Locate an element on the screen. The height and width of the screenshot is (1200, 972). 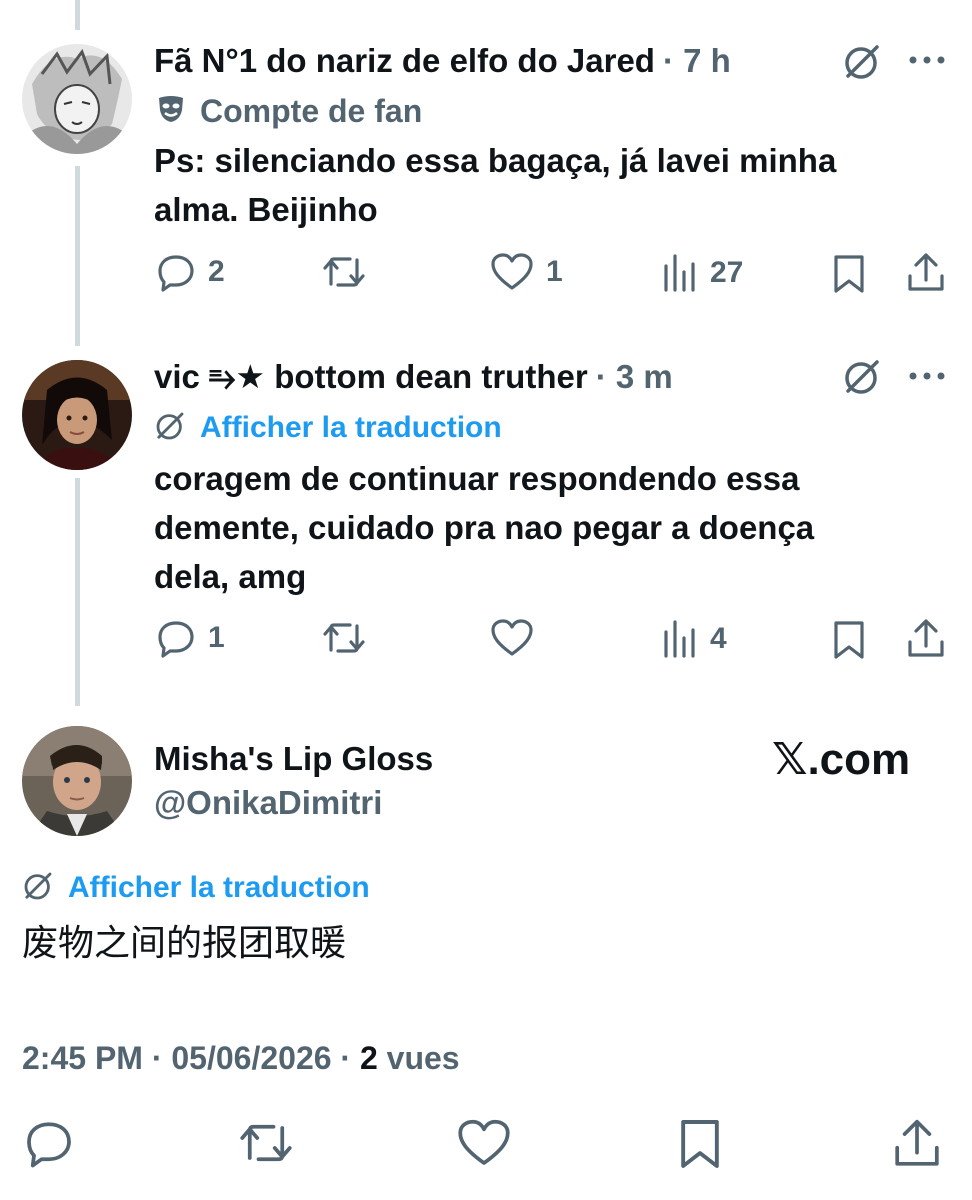
tweet2-header: vic ⥱★ bottom dean truther · 3 m is located at coordinates (413, 377).